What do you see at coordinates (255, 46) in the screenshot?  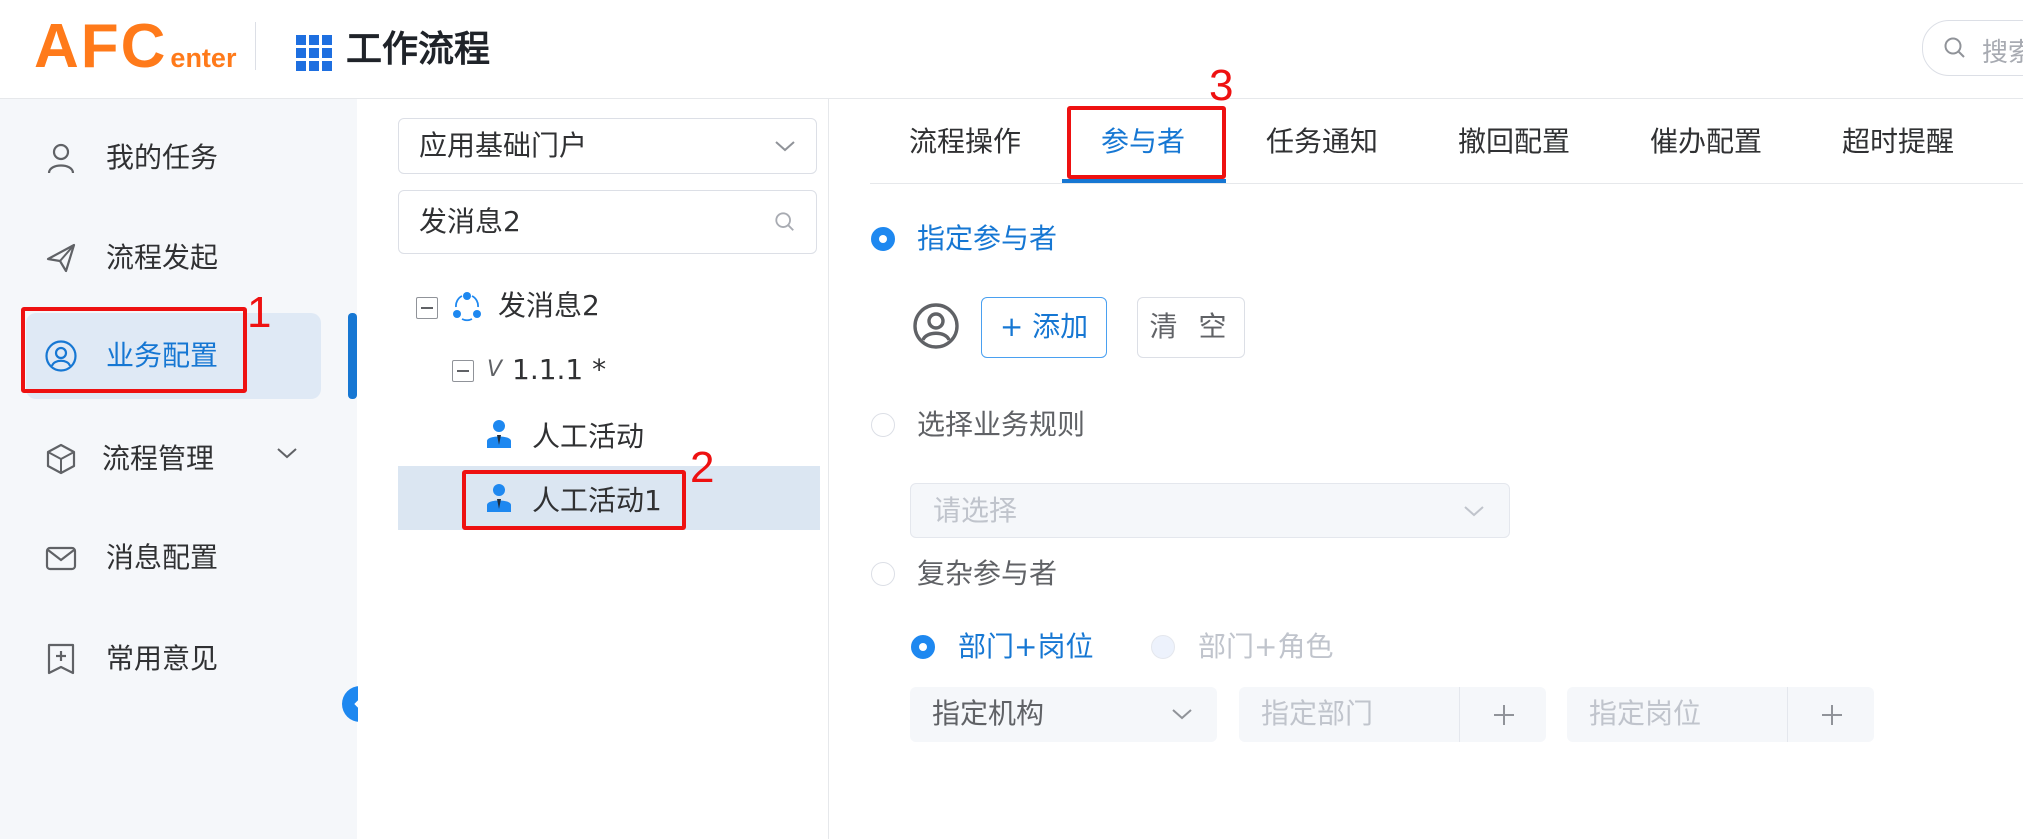 I see `header-divider` at bounding box center [255, 46].